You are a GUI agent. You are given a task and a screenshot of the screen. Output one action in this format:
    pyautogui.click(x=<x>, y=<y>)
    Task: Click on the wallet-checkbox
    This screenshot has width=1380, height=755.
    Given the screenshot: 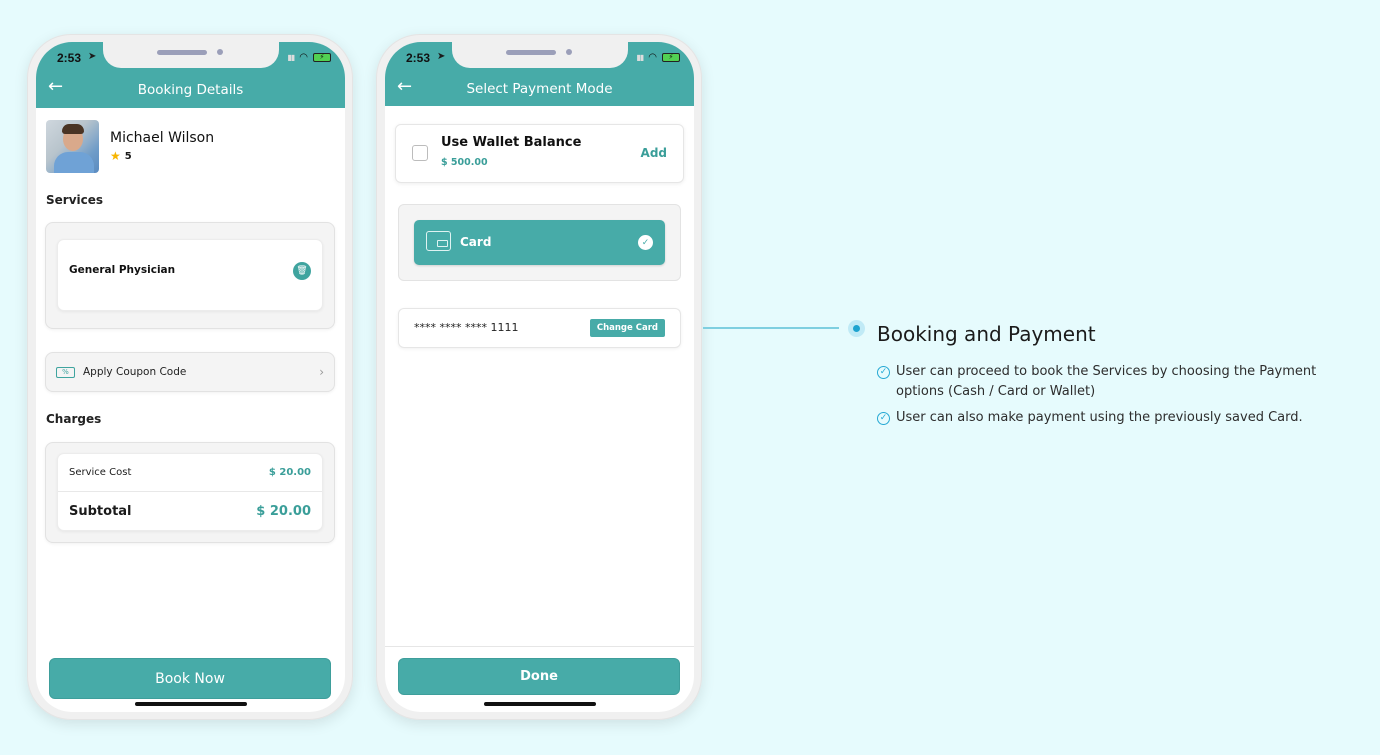 What is the action you would take?
    pyautogui.click(x=420, y=153)
    